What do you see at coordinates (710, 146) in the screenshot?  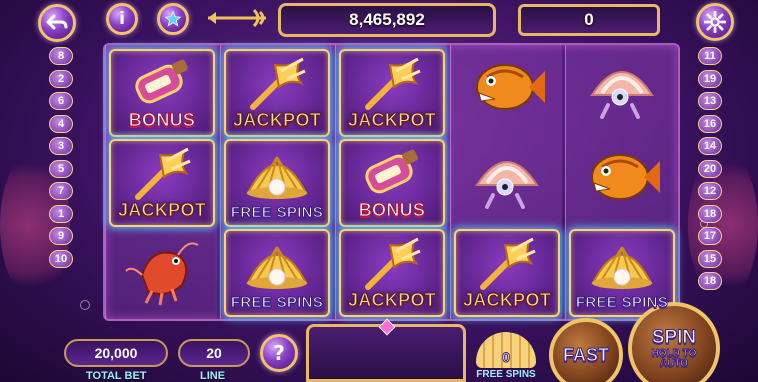 I see `payline-marker: 14` at bounding box center [710, 146].